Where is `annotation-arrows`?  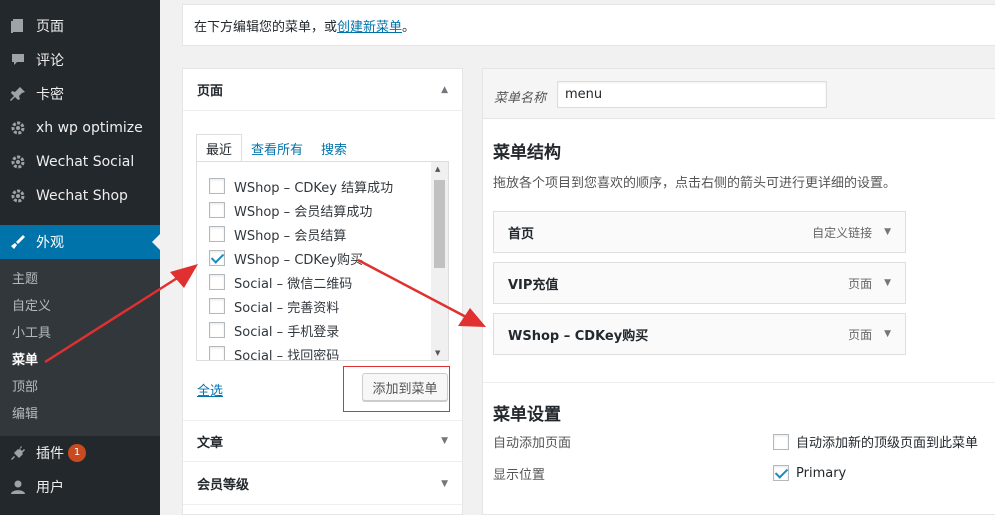
annotation-arrows is located at coordinates (265, 311).